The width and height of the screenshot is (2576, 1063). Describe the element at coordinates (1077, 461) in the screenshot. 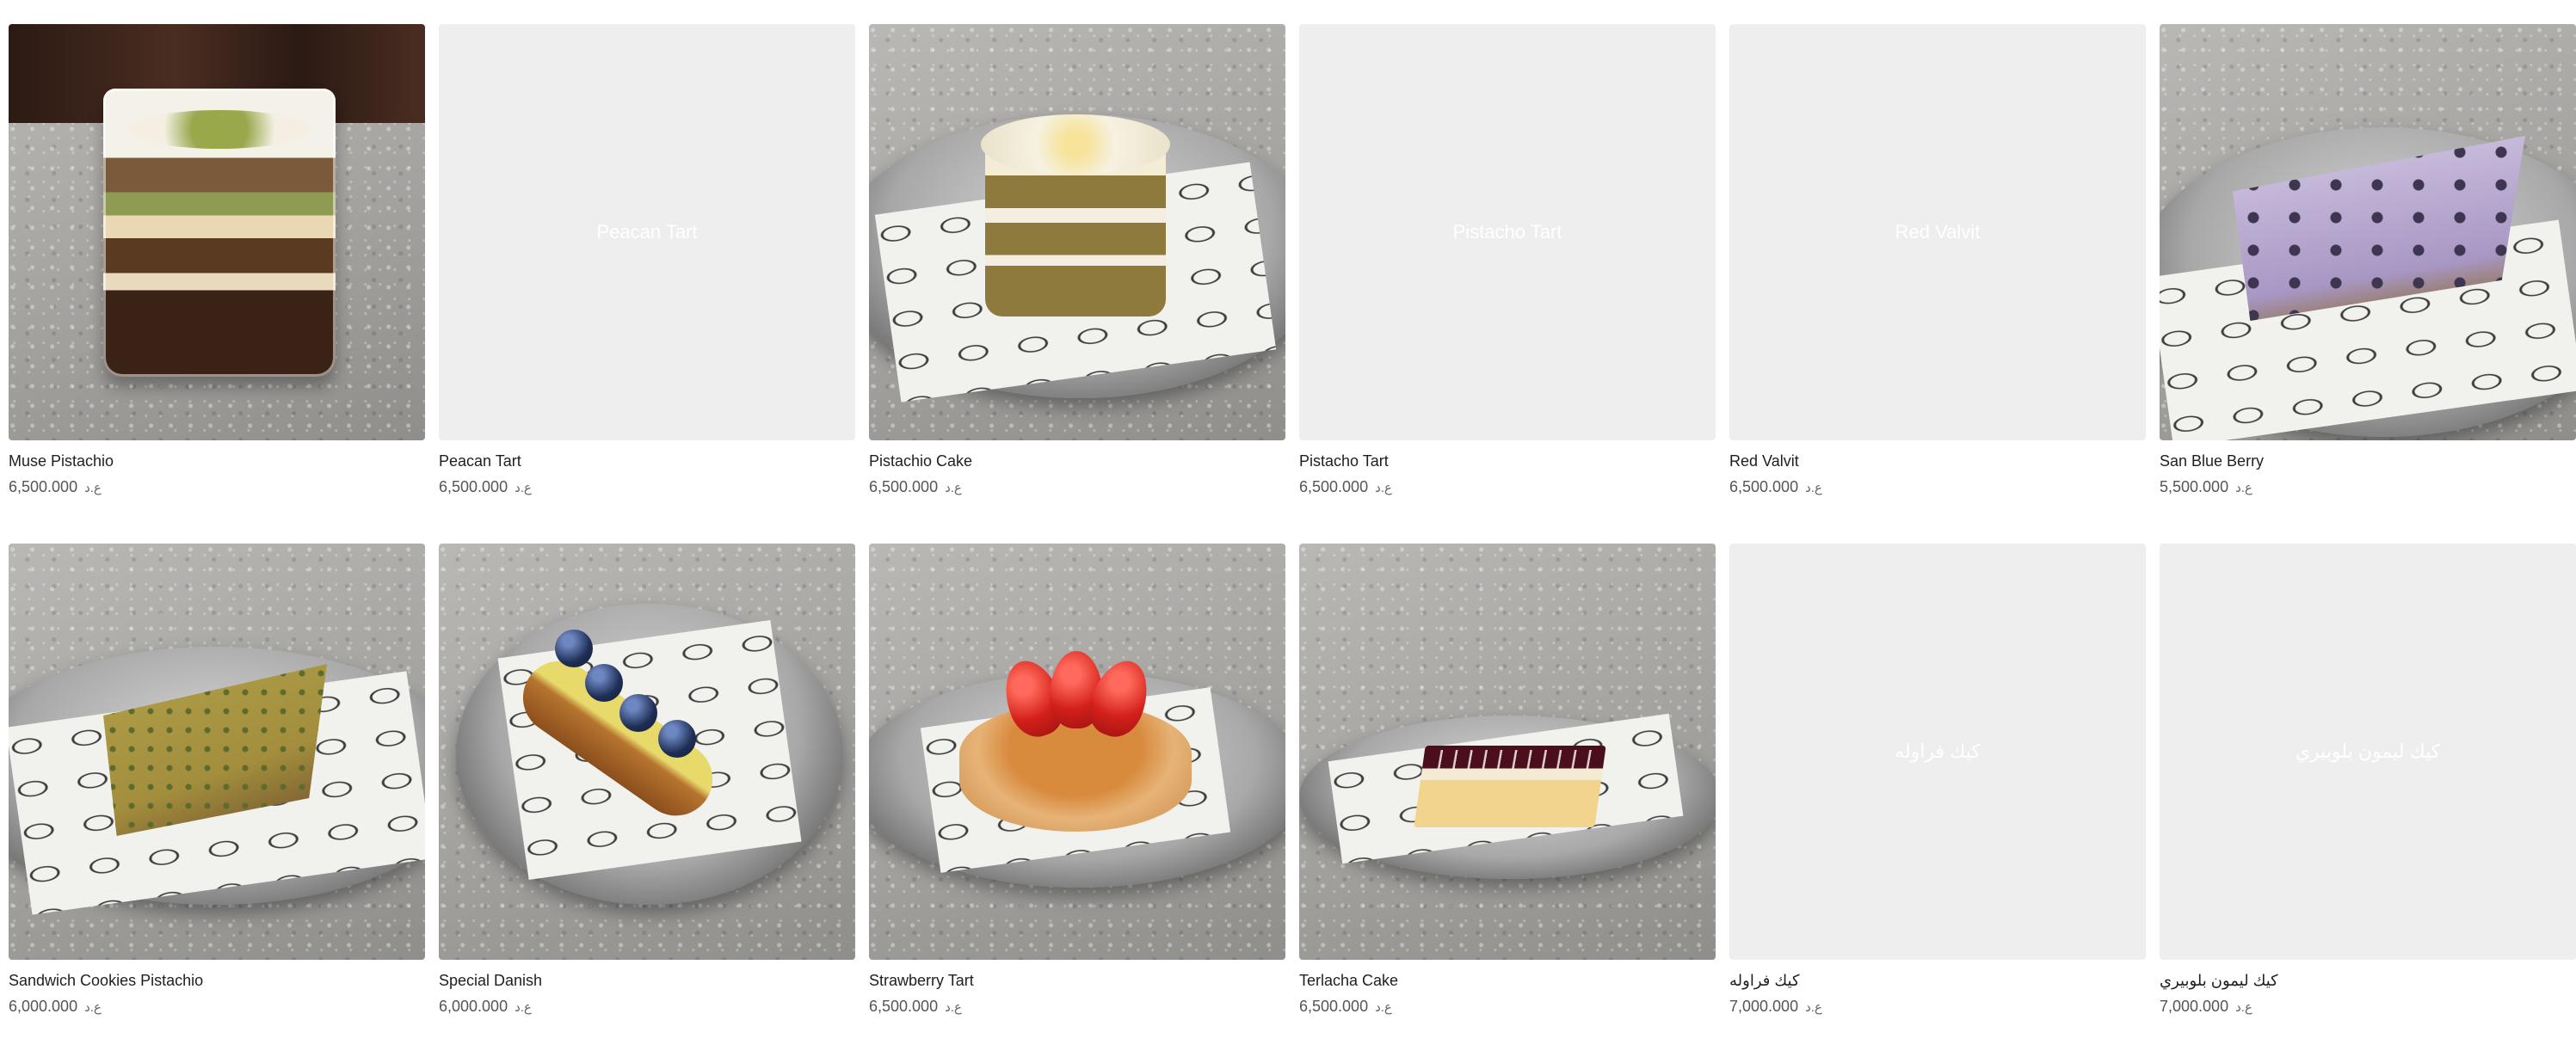

I see `product-name: Pistachio Cake` at that location.